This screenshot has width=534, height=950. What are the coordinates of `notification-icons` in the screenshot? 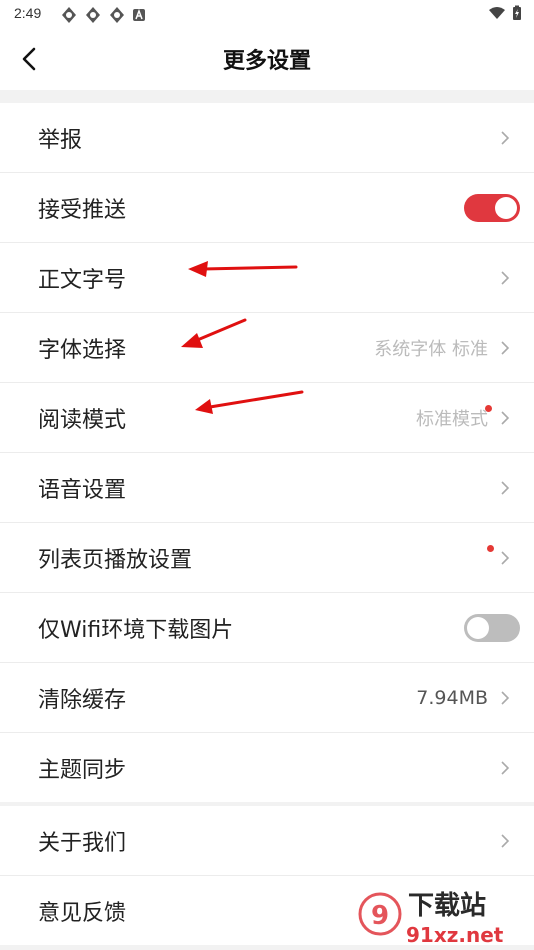 It's located at (103, 15).